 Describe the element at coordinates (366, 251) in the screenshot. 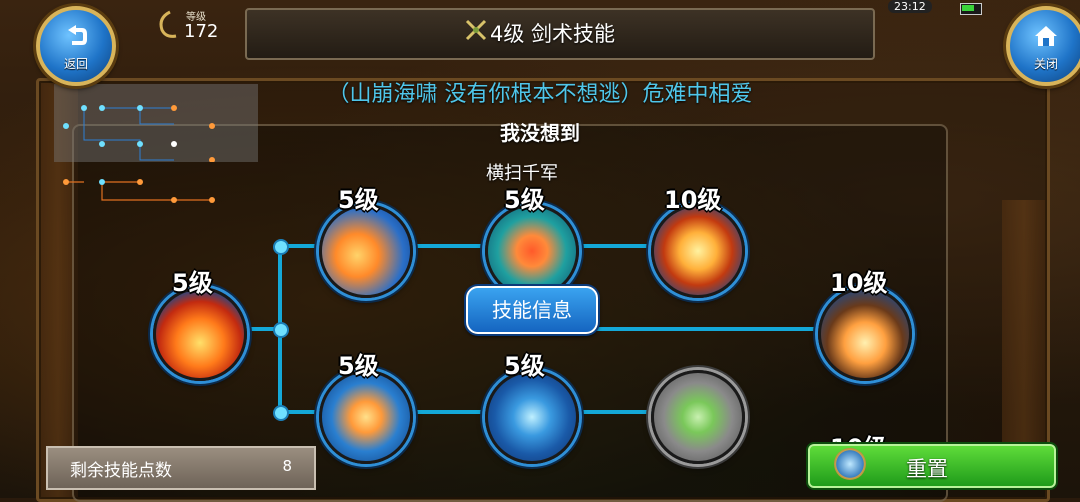

I see `skill-icon-wind-slash` at that location.